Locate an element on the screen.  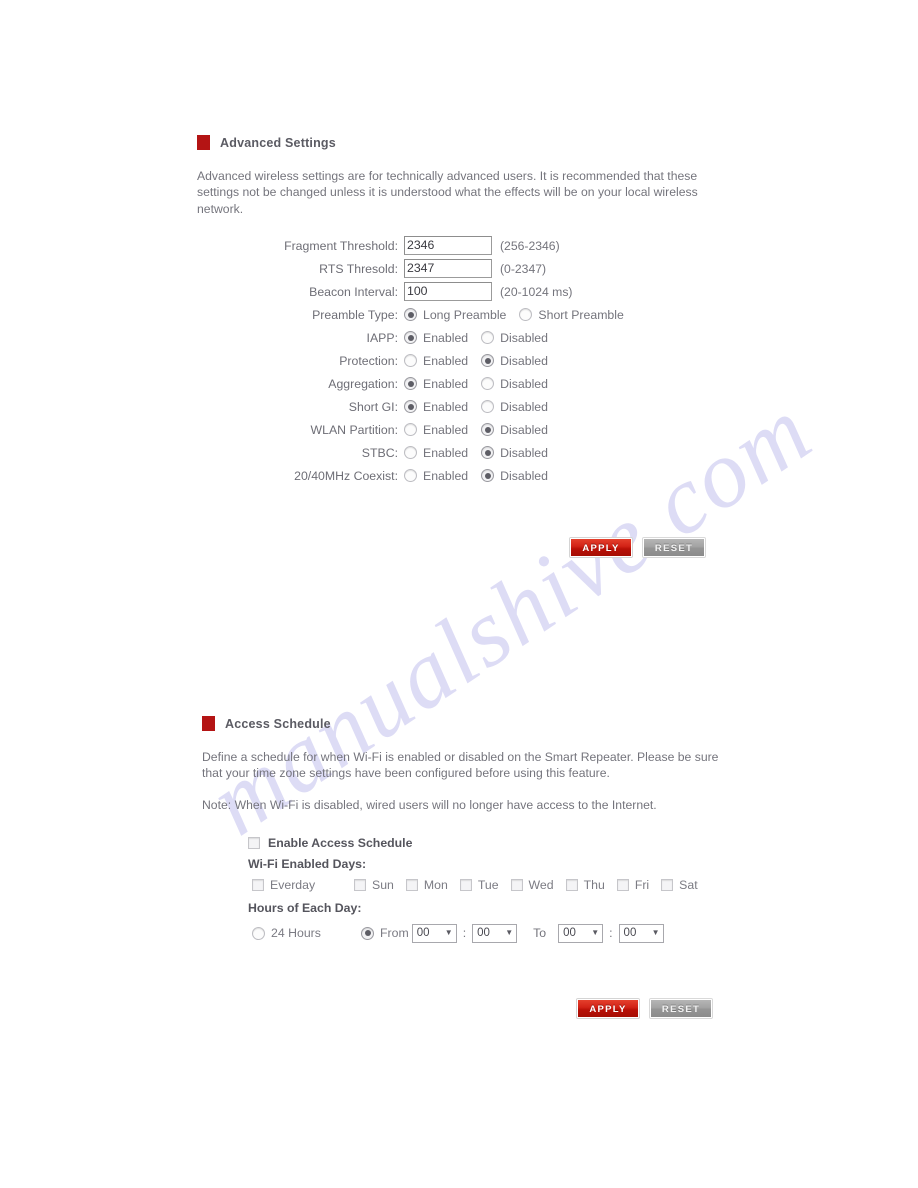
hours-of-each-day-label: Hours of Each Day: is located at coordinates (305, 908).